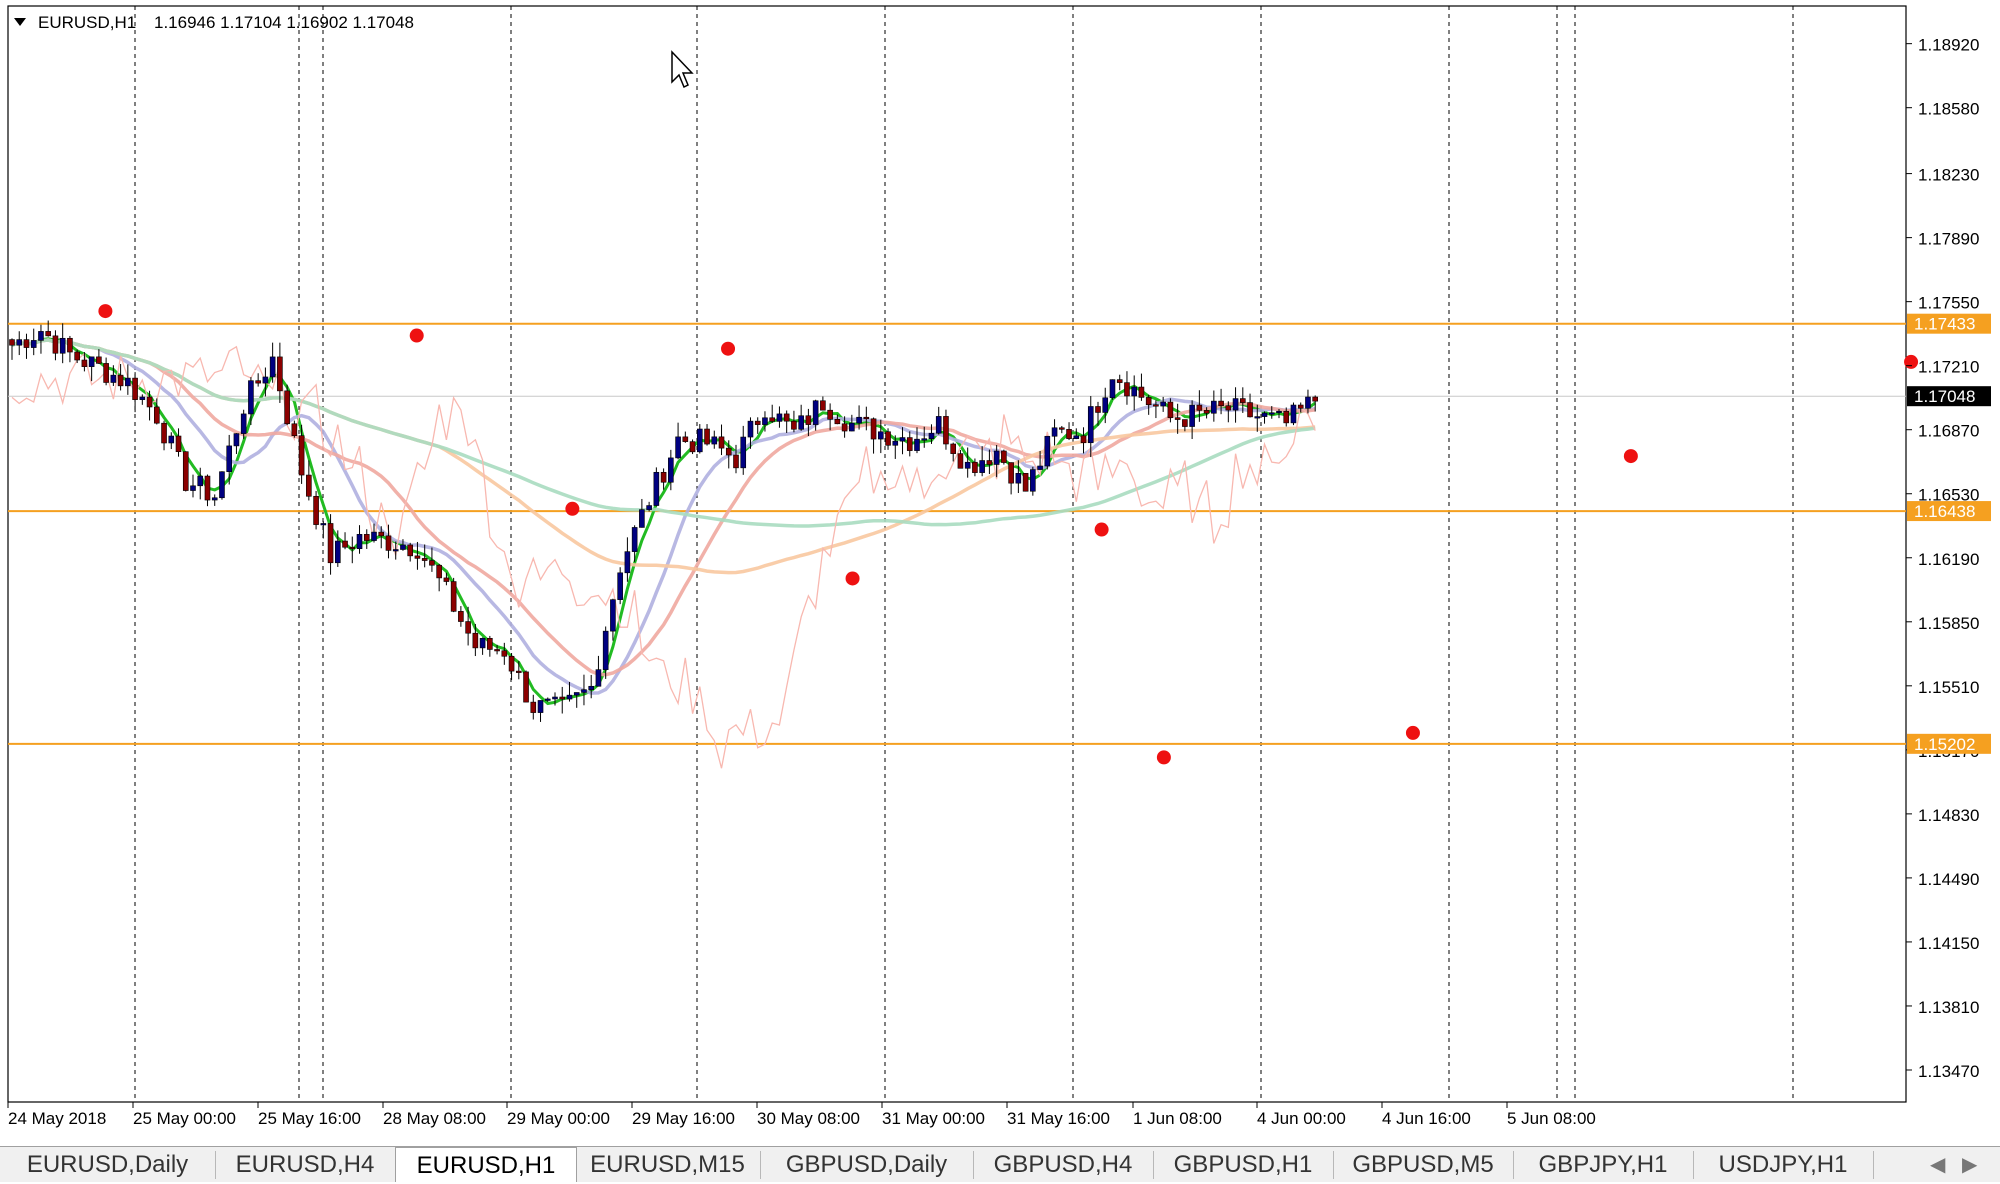 Image resolution: width=2000 pixels, height=1184 pixels. Describe the element at coordinates (305, 1165) in the screenshot. I see `chart-tab: EURUSD,H4` at that location.